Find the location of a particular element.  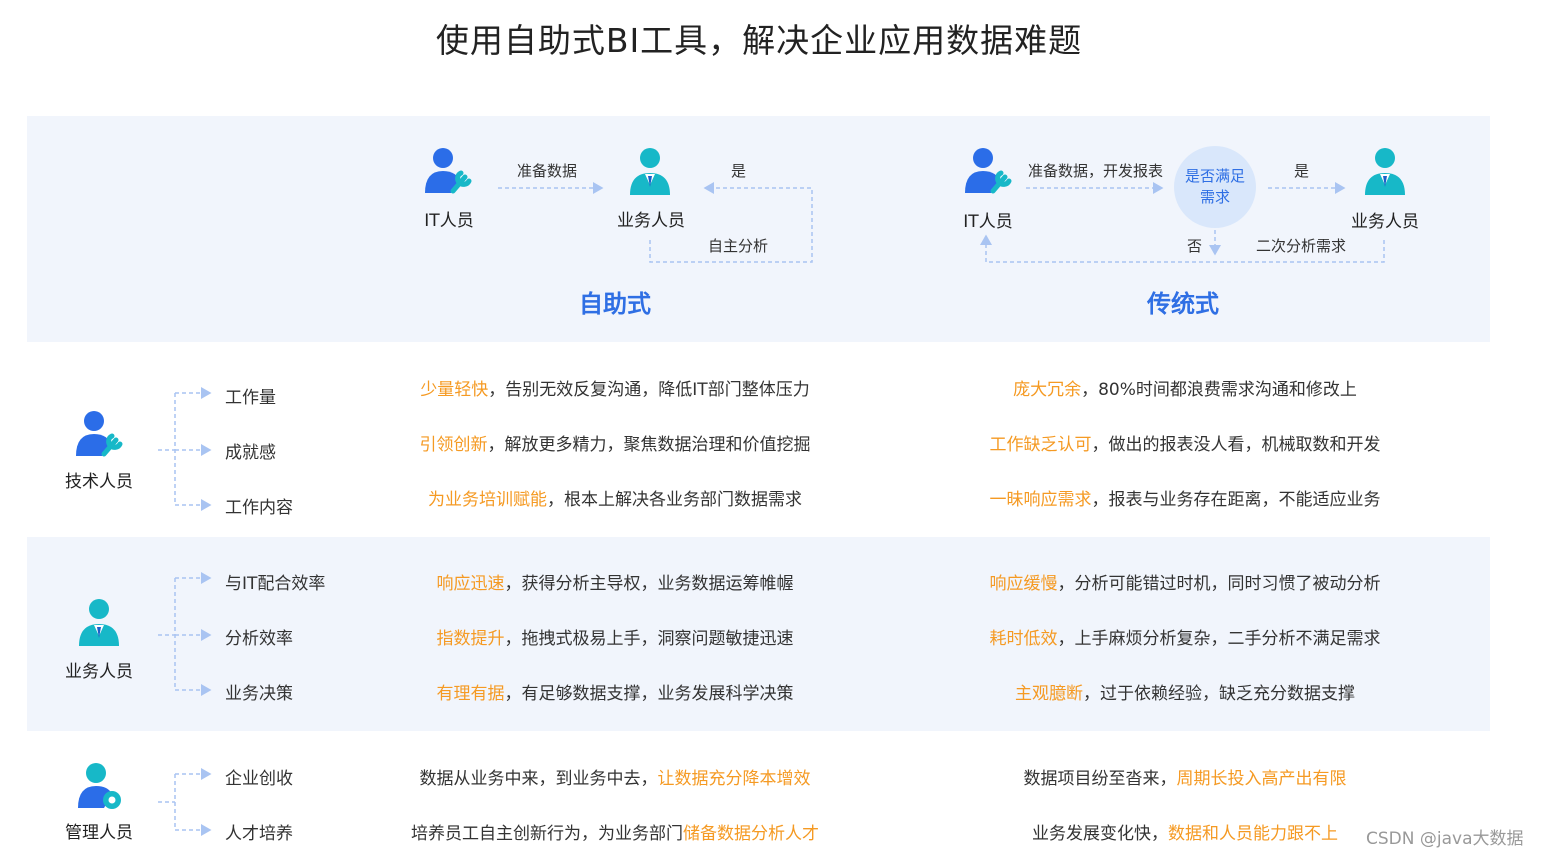

self-row-business-2: 指数提升，拖拽式极易上手，洞察问题敏捷迅速 is located at coordinates (615, 636).